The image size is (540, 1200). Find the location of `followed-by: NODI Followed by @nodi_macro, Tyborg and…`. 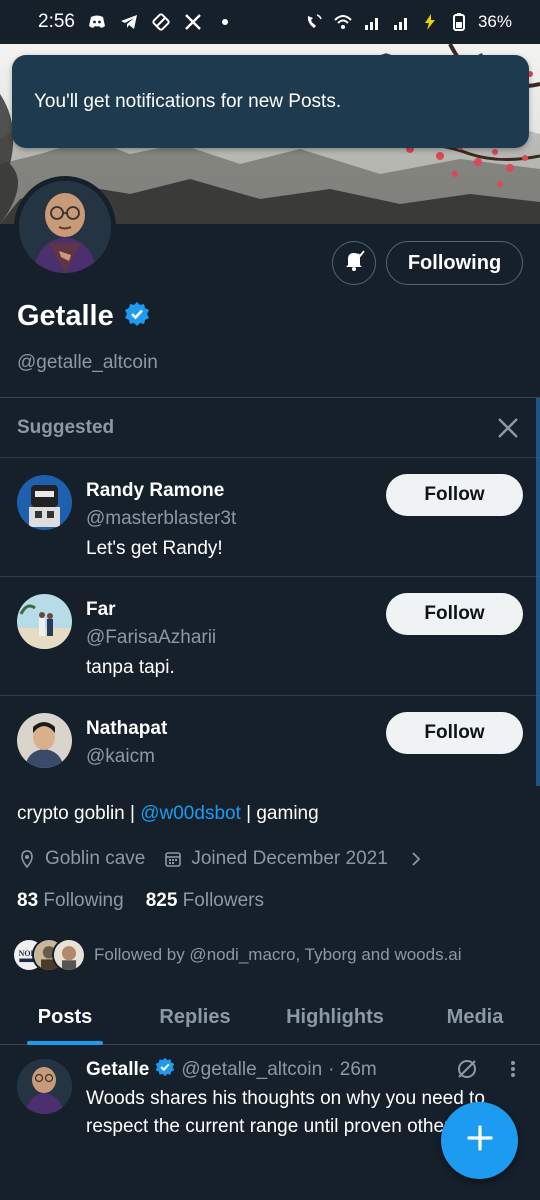

followed-by: NODI Followed by @nodi_macro, Tyborg and… is located at coordinates (237, 955).